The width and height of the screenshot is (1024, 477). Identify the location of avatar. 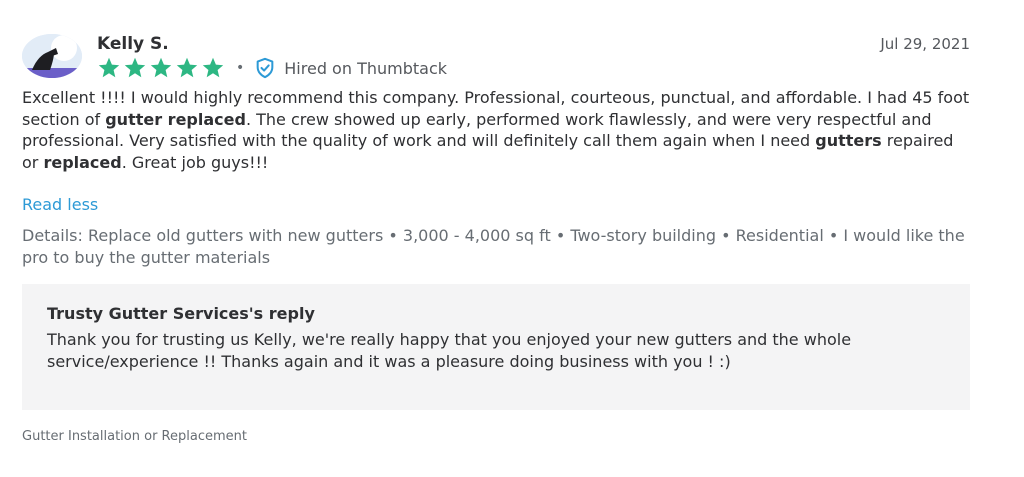
(52, 56).